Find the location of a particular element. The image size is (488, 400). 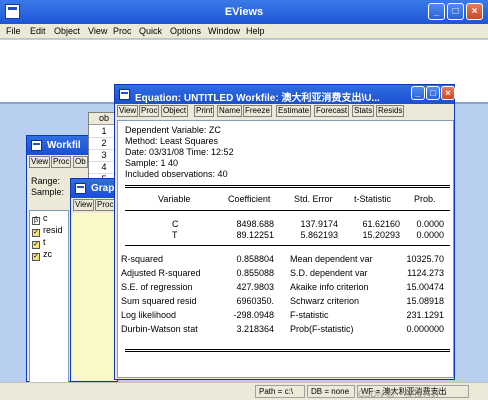

stat-value: 427.9803 is located at coordinates (255, 287).